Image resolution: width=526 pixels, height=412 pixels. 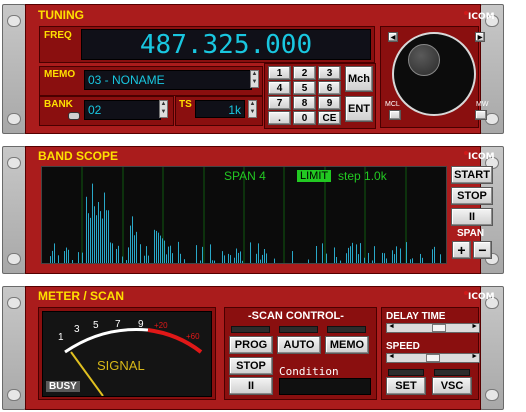 What do you see at coordinates (346, 329) in the screenshot?
I see `memo-led` at bounding box center [346, 329].